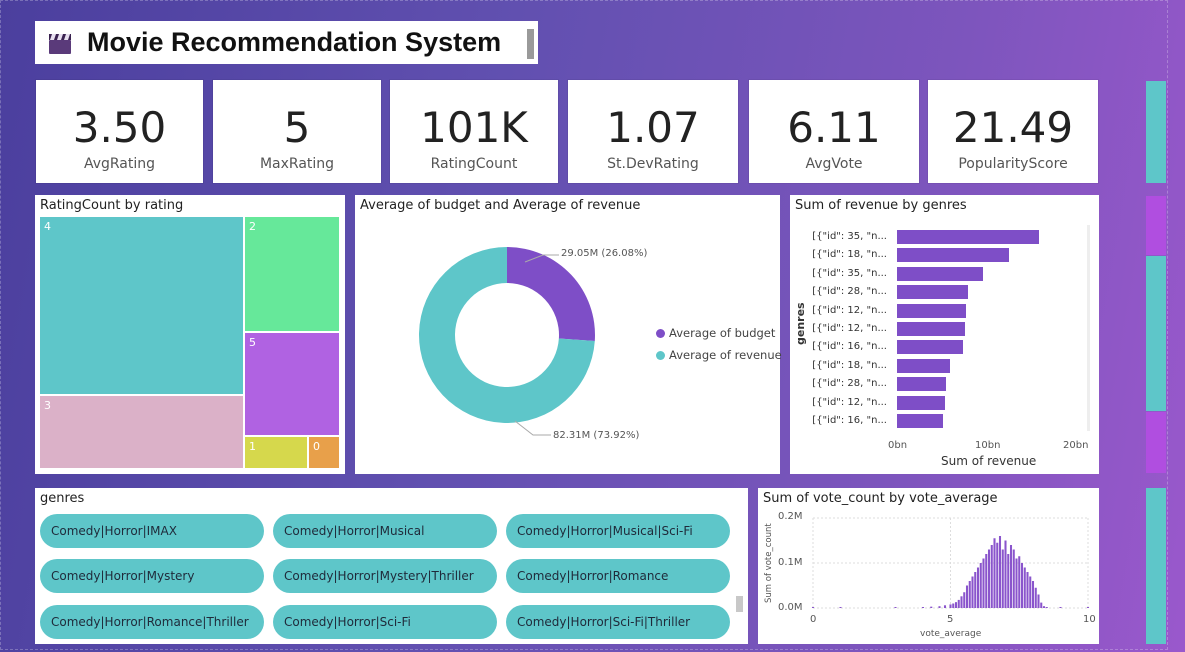  Describe the element at coordinates (276, 452) in the screenshot. I see `treemap-cell-1: 1` at that location.